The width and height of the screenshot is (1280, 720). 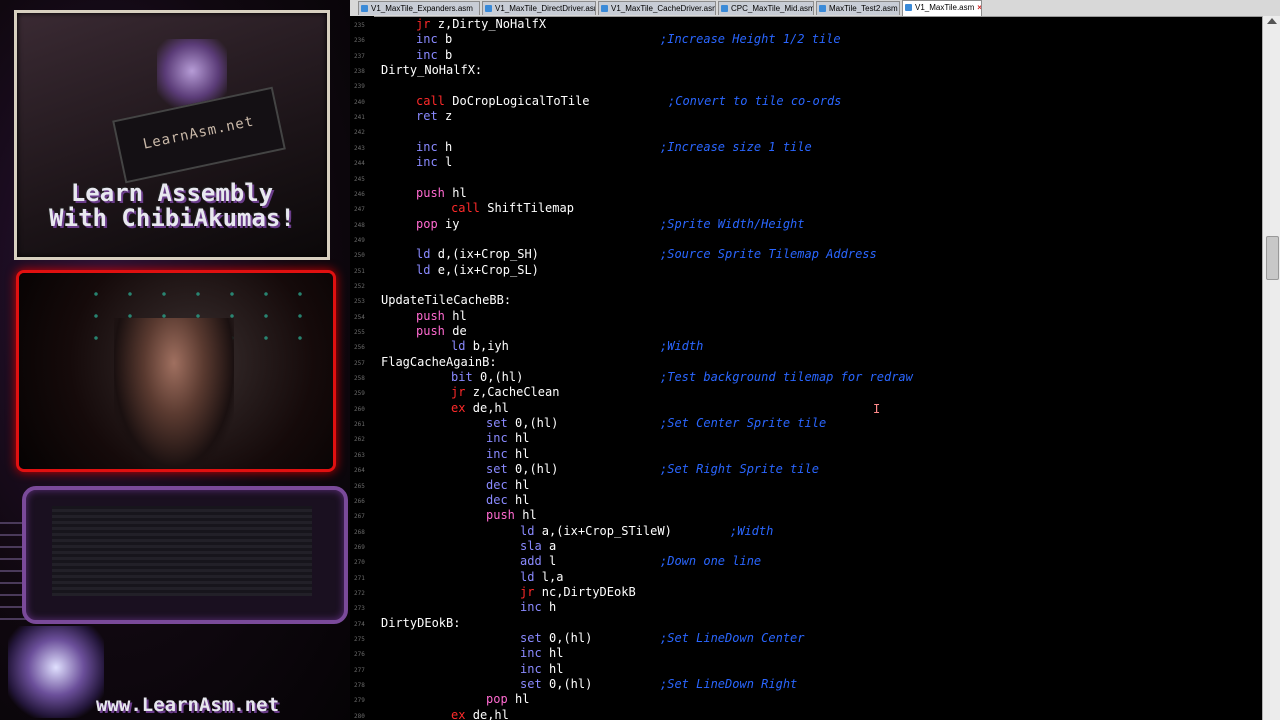 I want to click on tab-file: V1_MaxTile_CacheDriver.asm, so click(x=657, y=8).